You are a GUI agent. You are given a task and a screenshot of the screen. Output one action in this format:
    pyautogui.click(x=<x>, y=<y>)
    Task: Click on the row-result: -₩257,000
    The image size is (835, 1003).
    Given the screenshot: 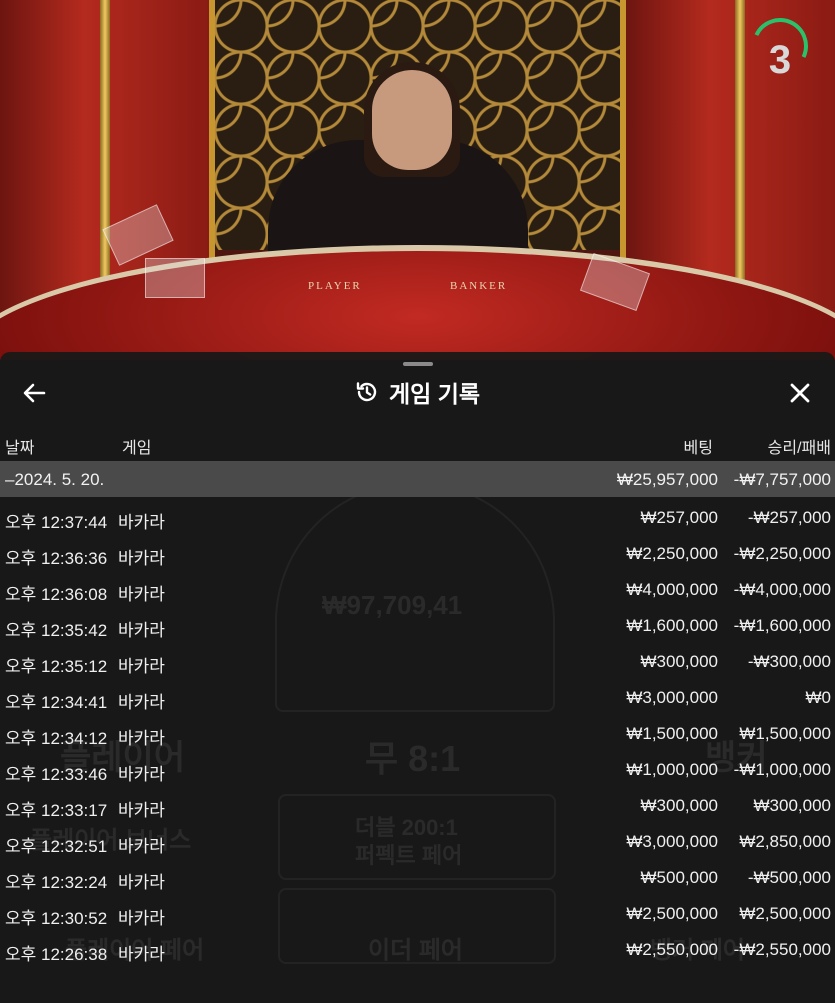 What is the action you would take?
    pyautogui.click(x=789, y=517)
    